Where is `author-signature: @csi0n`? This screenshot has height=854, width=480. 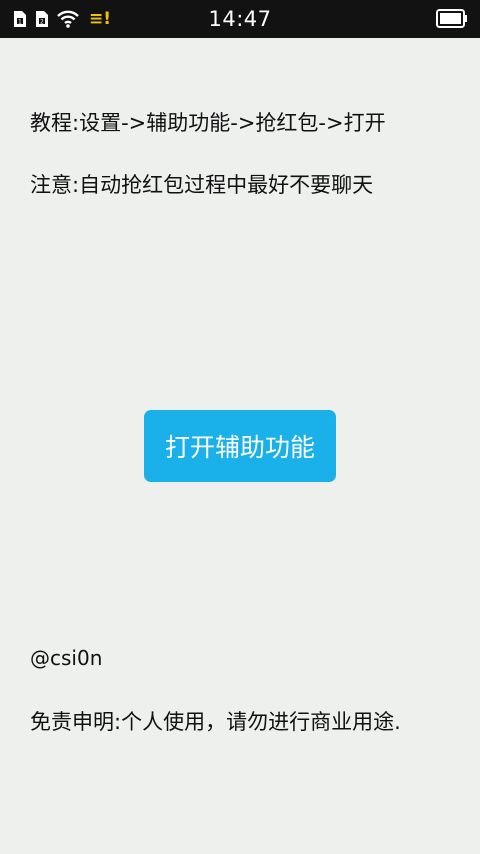 author-signature: @csi0n is located at coordinates (66, 658).